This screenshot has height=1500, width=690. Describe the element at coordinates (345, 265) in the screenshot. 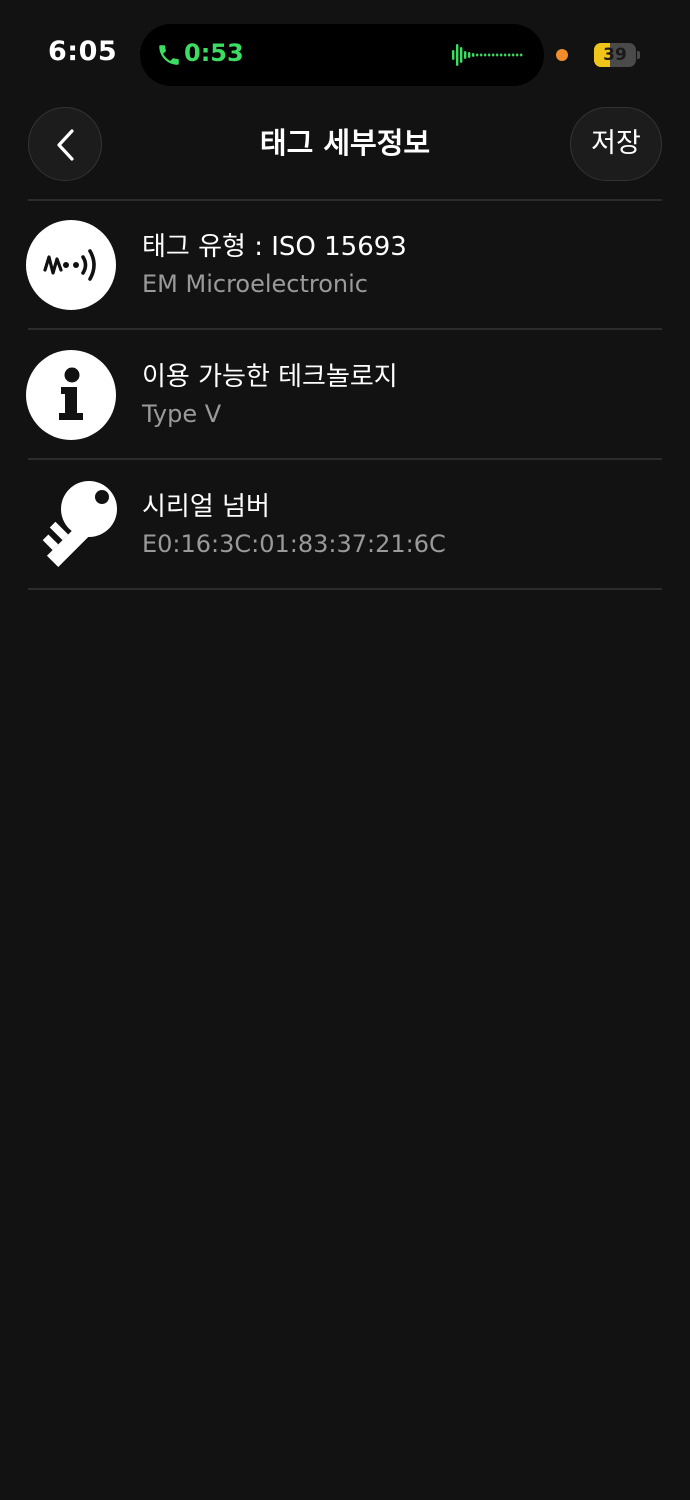

I see `list-item-tag-type: 태그 유형 : ISO 15693 EM Microelectronic` at that location.